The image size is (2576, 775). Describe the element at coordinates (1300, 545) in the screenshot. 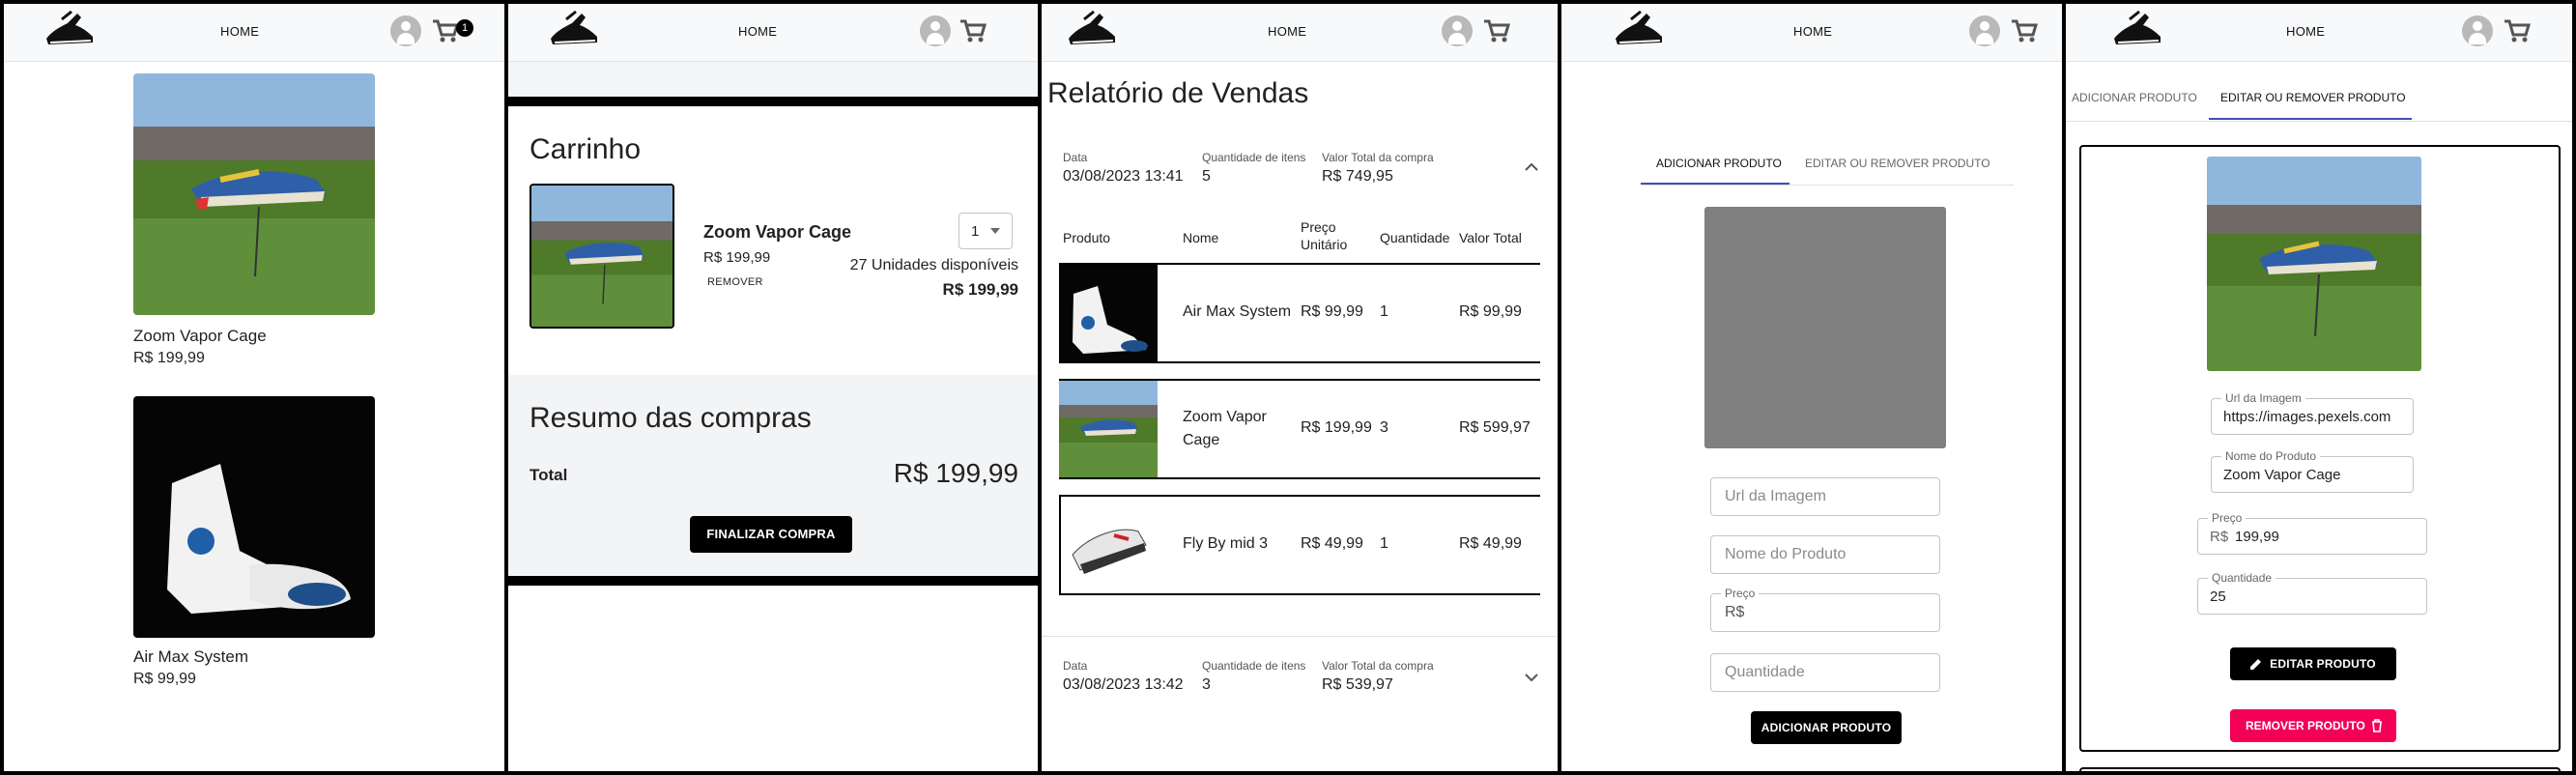

I see `table-row: Fly By mid 3 R$ 49,99 1 R$ 49,99` at that location.